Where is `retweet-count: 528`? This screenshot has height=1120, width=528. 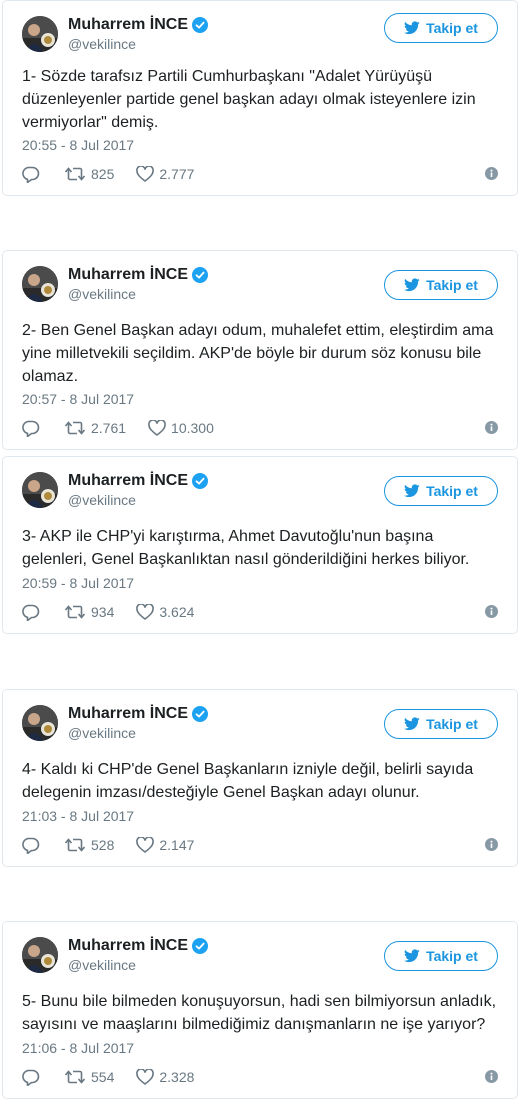
retweet-count: 528 is located at coordinates (103, 845).